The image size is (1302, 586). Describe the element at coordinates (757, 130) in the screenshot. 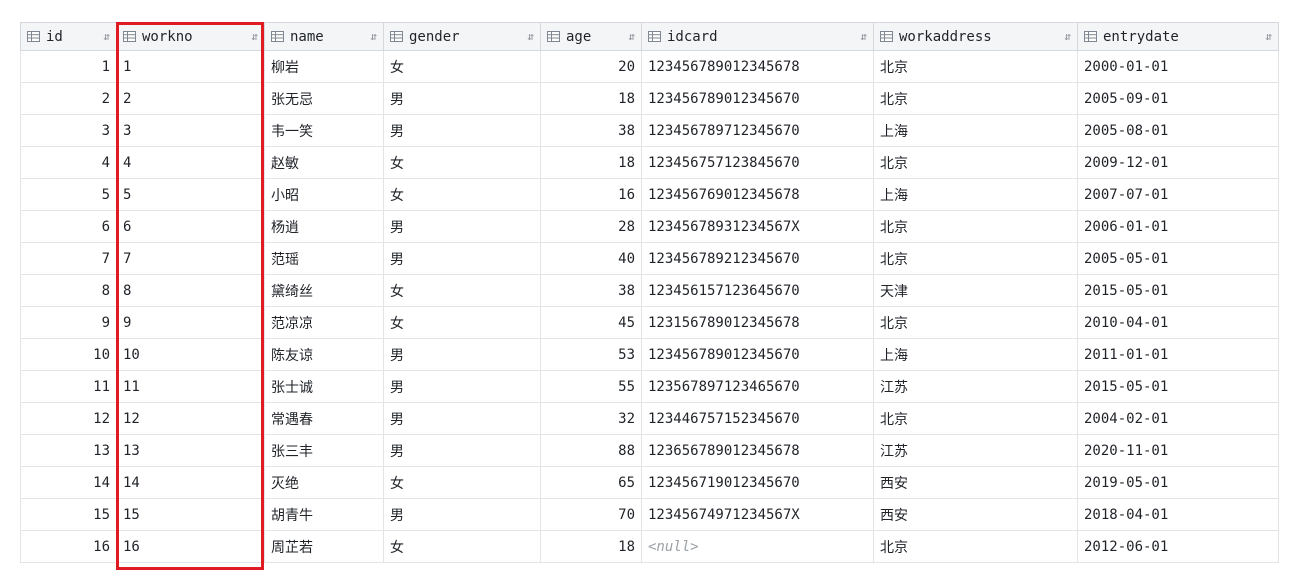

I see `cell-idcard: 123456789712345670` at that location.